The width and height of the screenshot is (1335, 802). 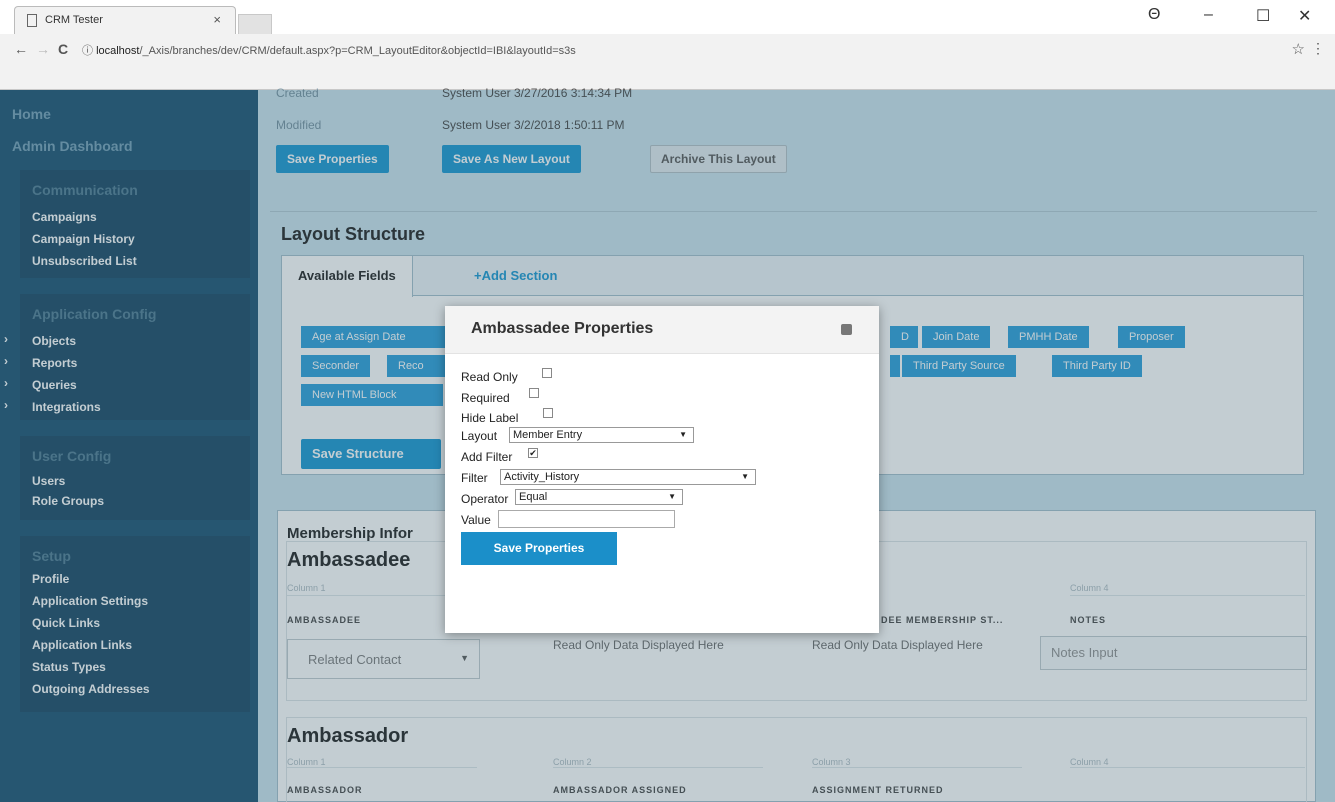 I want to click on browser-tab-bar: CRM Tester × Θ – ☐ ✕, so click(x=667, y=17).